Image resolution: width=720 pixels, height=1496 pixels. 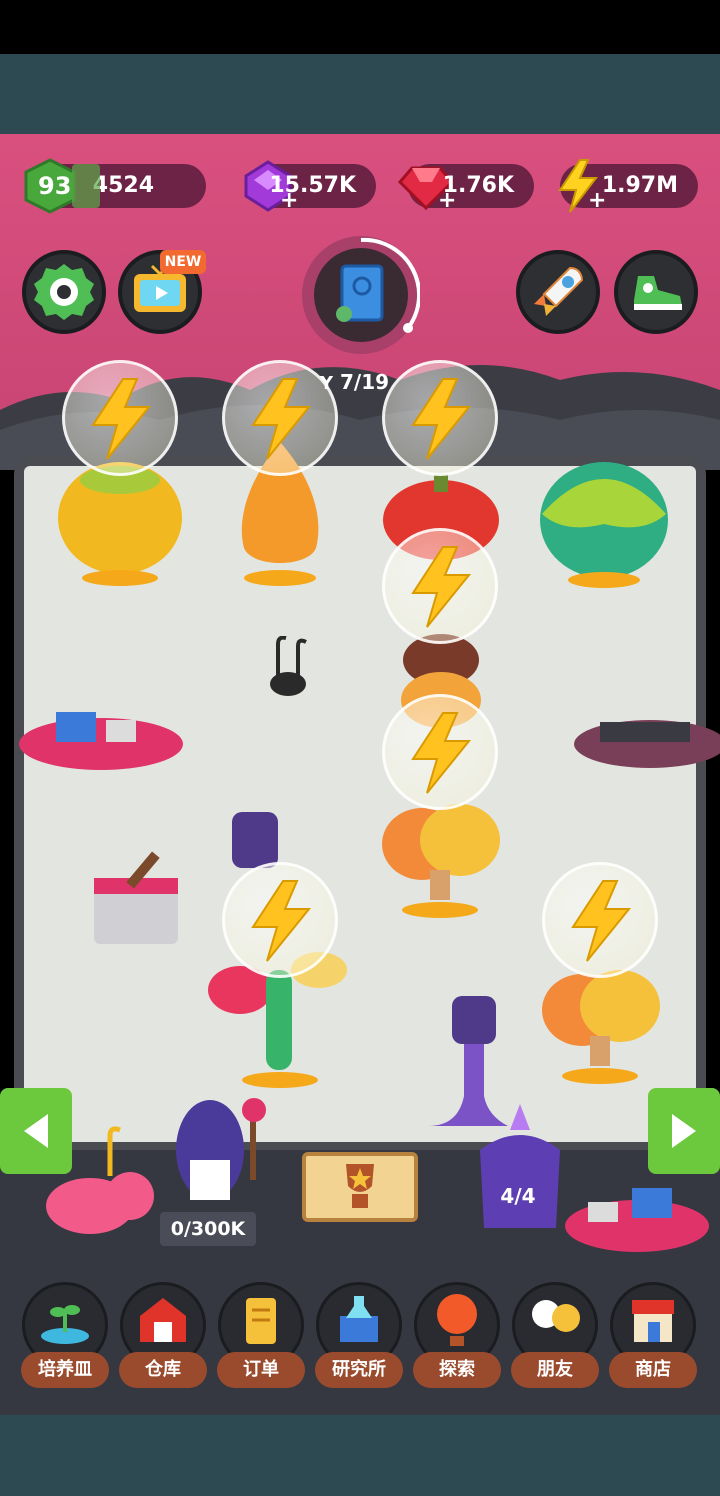 I want to click on paint-bucket-brush, so click(x=136, y=900).